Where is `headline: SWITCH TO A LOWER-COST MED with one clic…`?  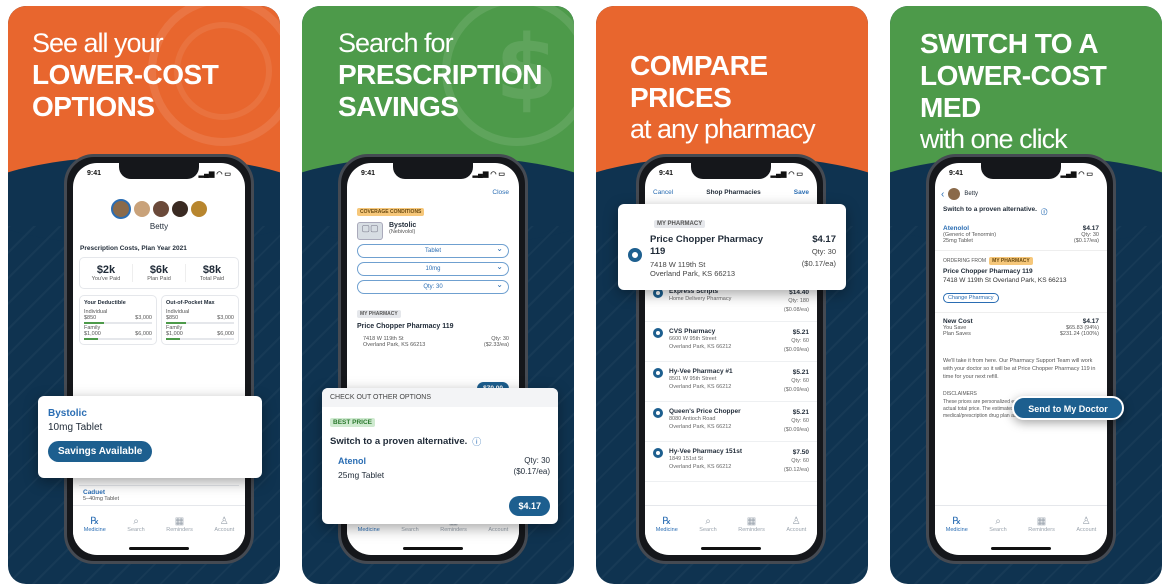 headline: SWITCH TO A LOWER-COST MED with one clic… is located at coordinates (1036, 91).